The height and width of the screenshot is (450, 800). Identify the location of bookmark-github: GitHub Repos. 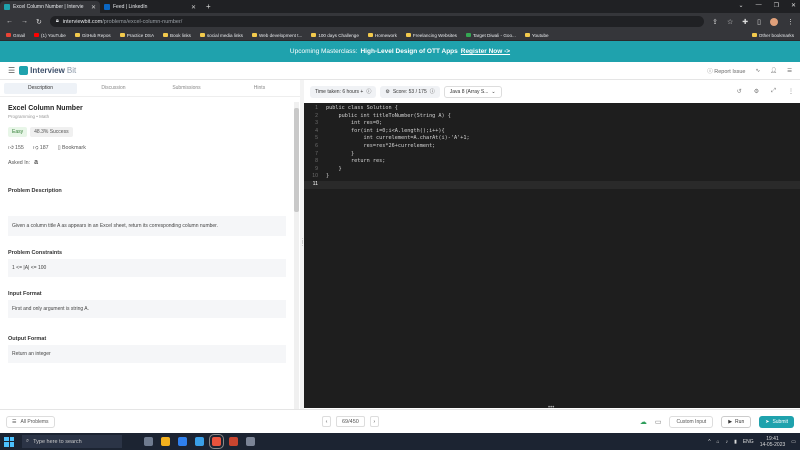
(92, 35).